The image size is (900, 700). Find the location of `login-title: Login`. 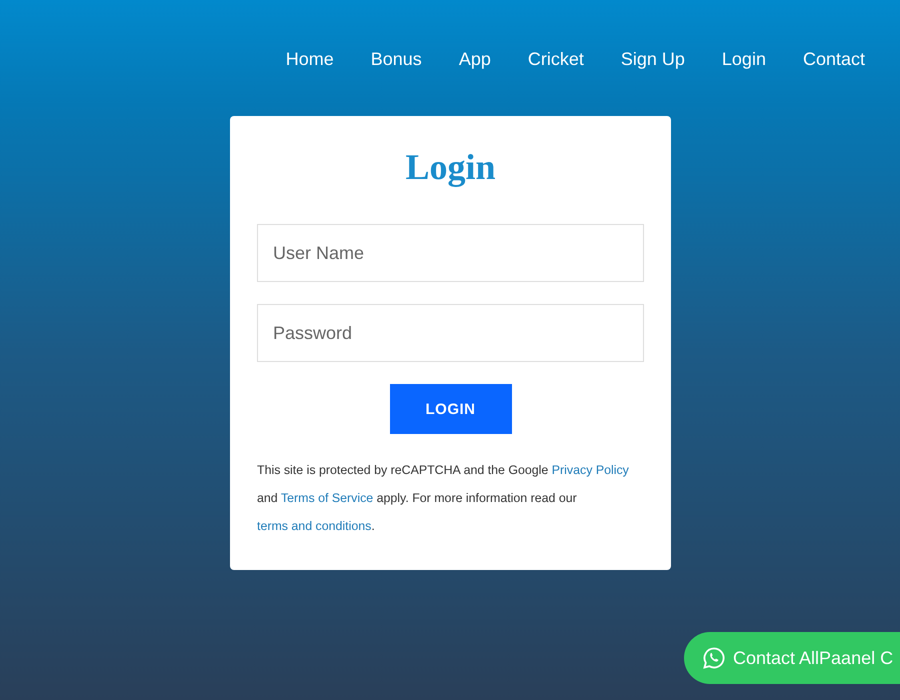

login-title: Login is located at coordinates (450, 167).